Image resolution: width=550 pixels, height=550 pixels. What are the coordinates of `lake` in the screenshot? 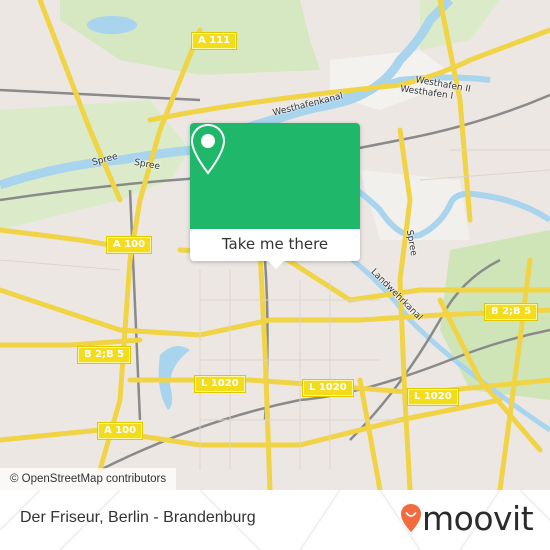 It's located at (112, 25).